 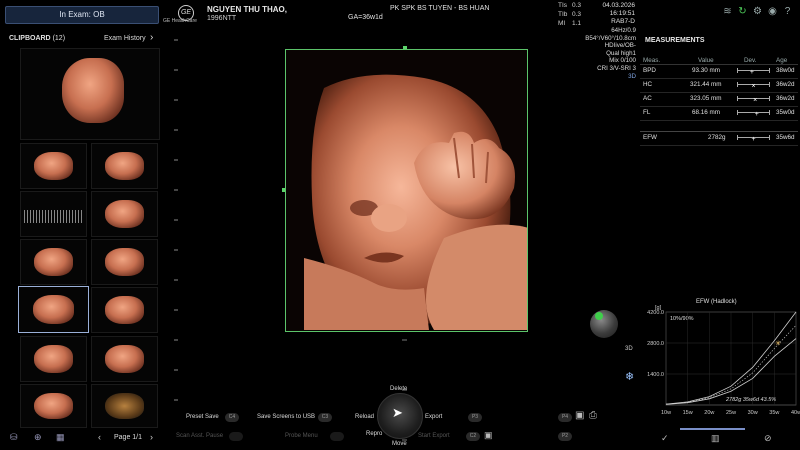 What do you see at coordinates (650, 137) in the screenshot?
I see `meas-name: EFW` at bounding box center [650, 137].